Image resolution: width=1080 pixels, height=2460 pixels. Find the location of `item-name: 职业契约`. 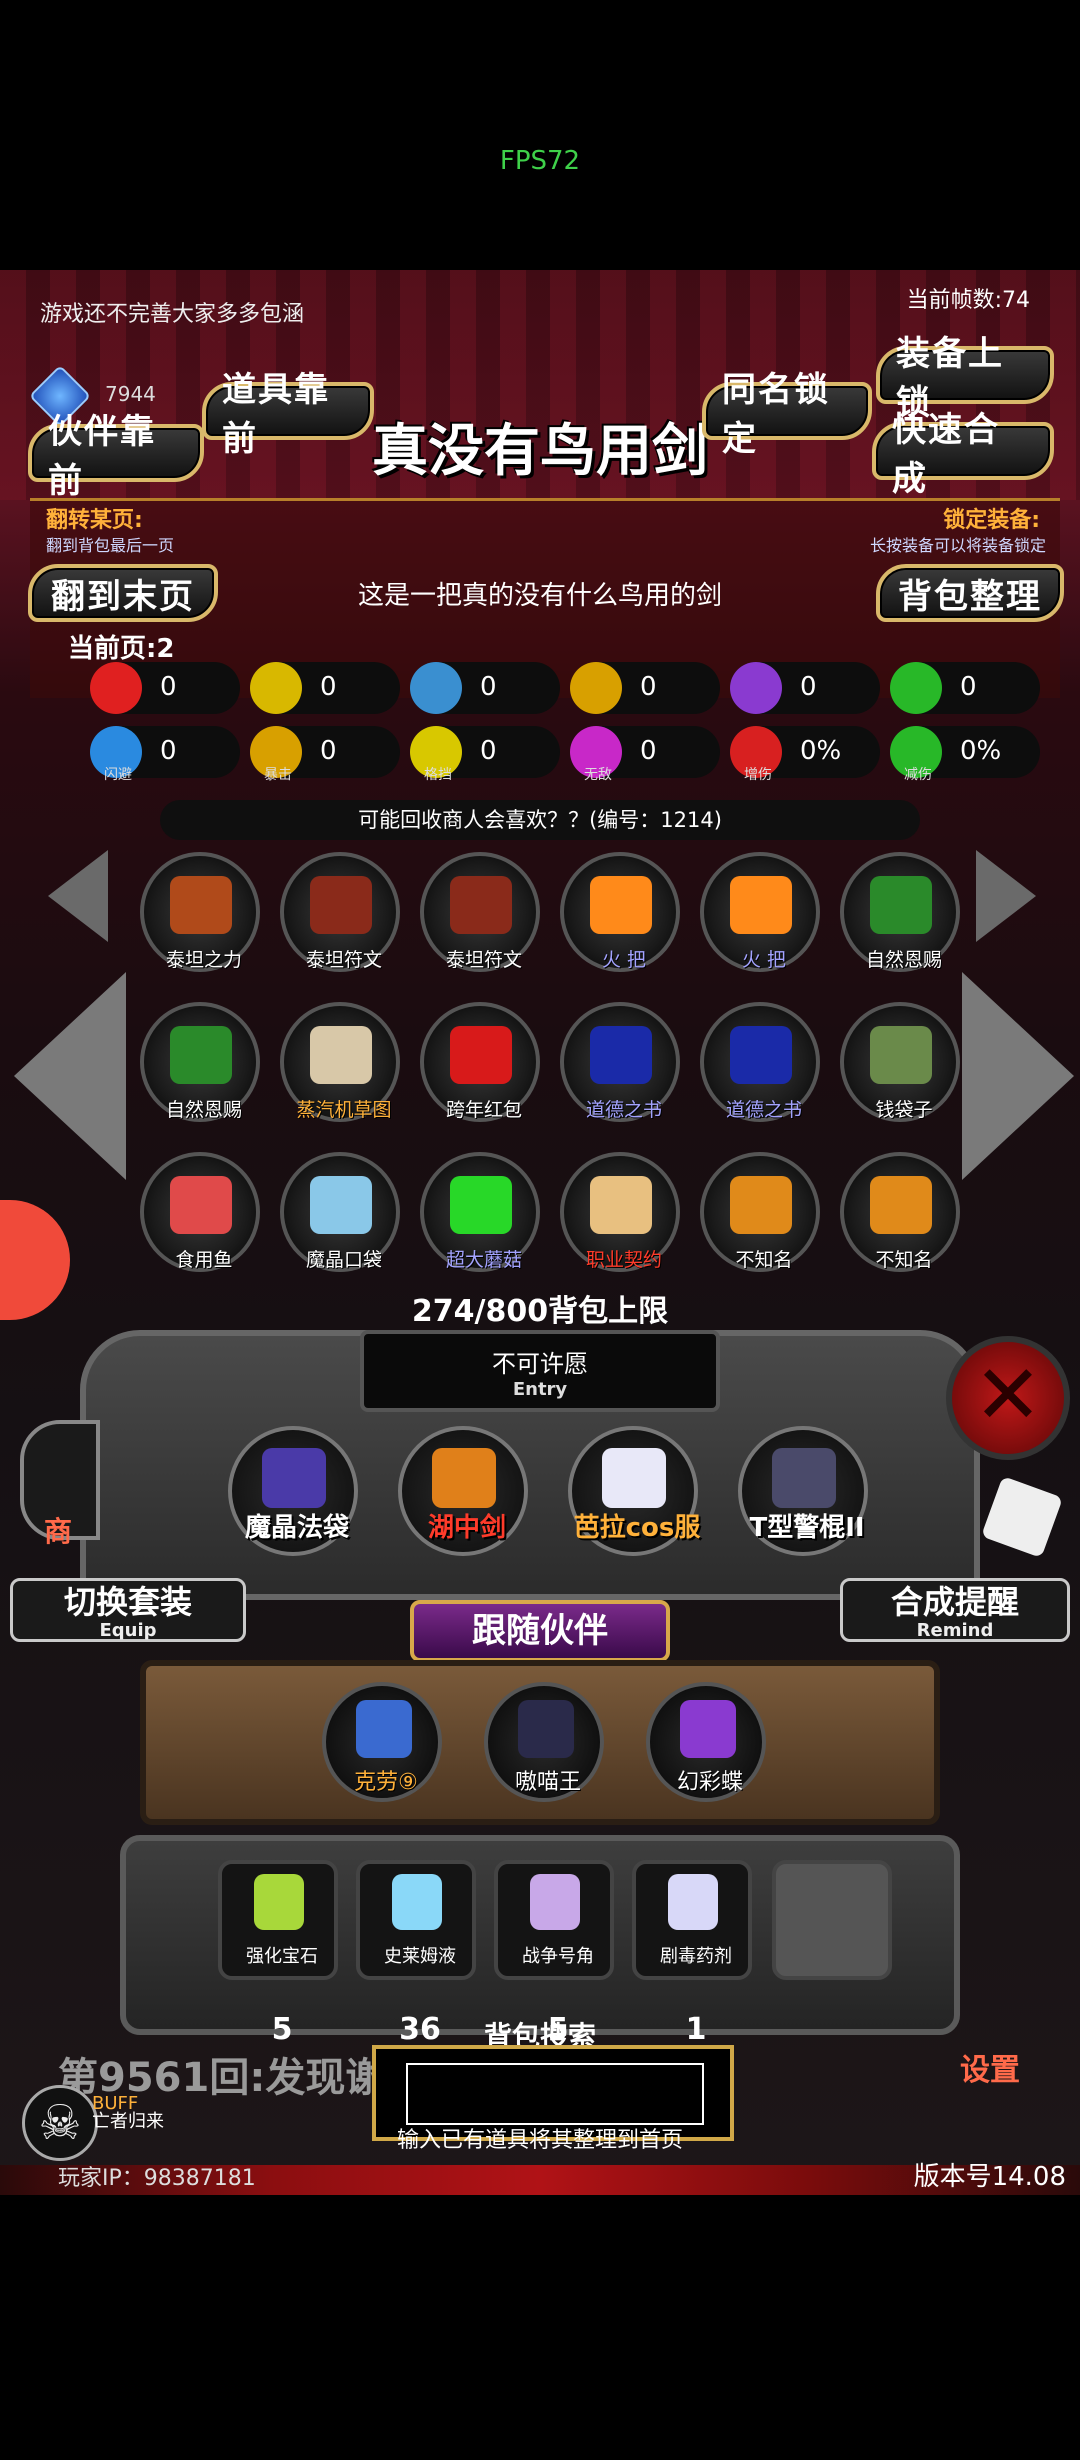

item-name: 职业契约 is located at coordinates (623, 1260).